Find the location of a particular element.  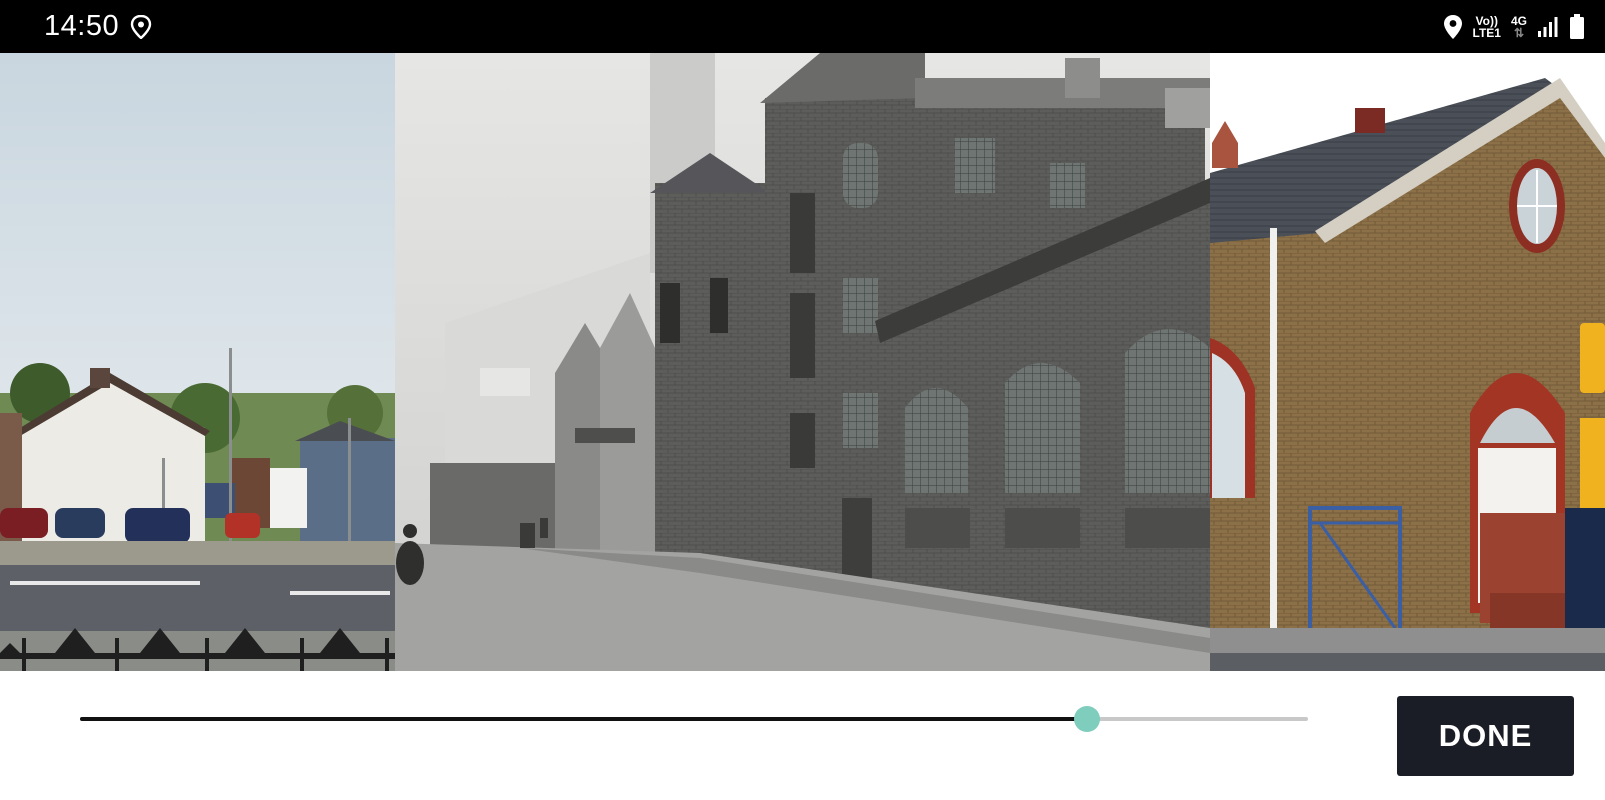

status-time: 14:50 is located at coordinates (82, 26).